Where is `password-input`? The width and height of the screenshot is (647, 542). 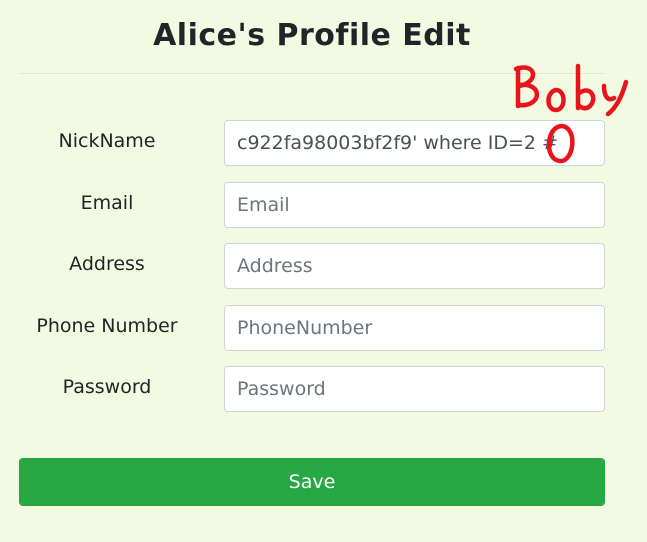
password-input is located at coordinates (414, 389).